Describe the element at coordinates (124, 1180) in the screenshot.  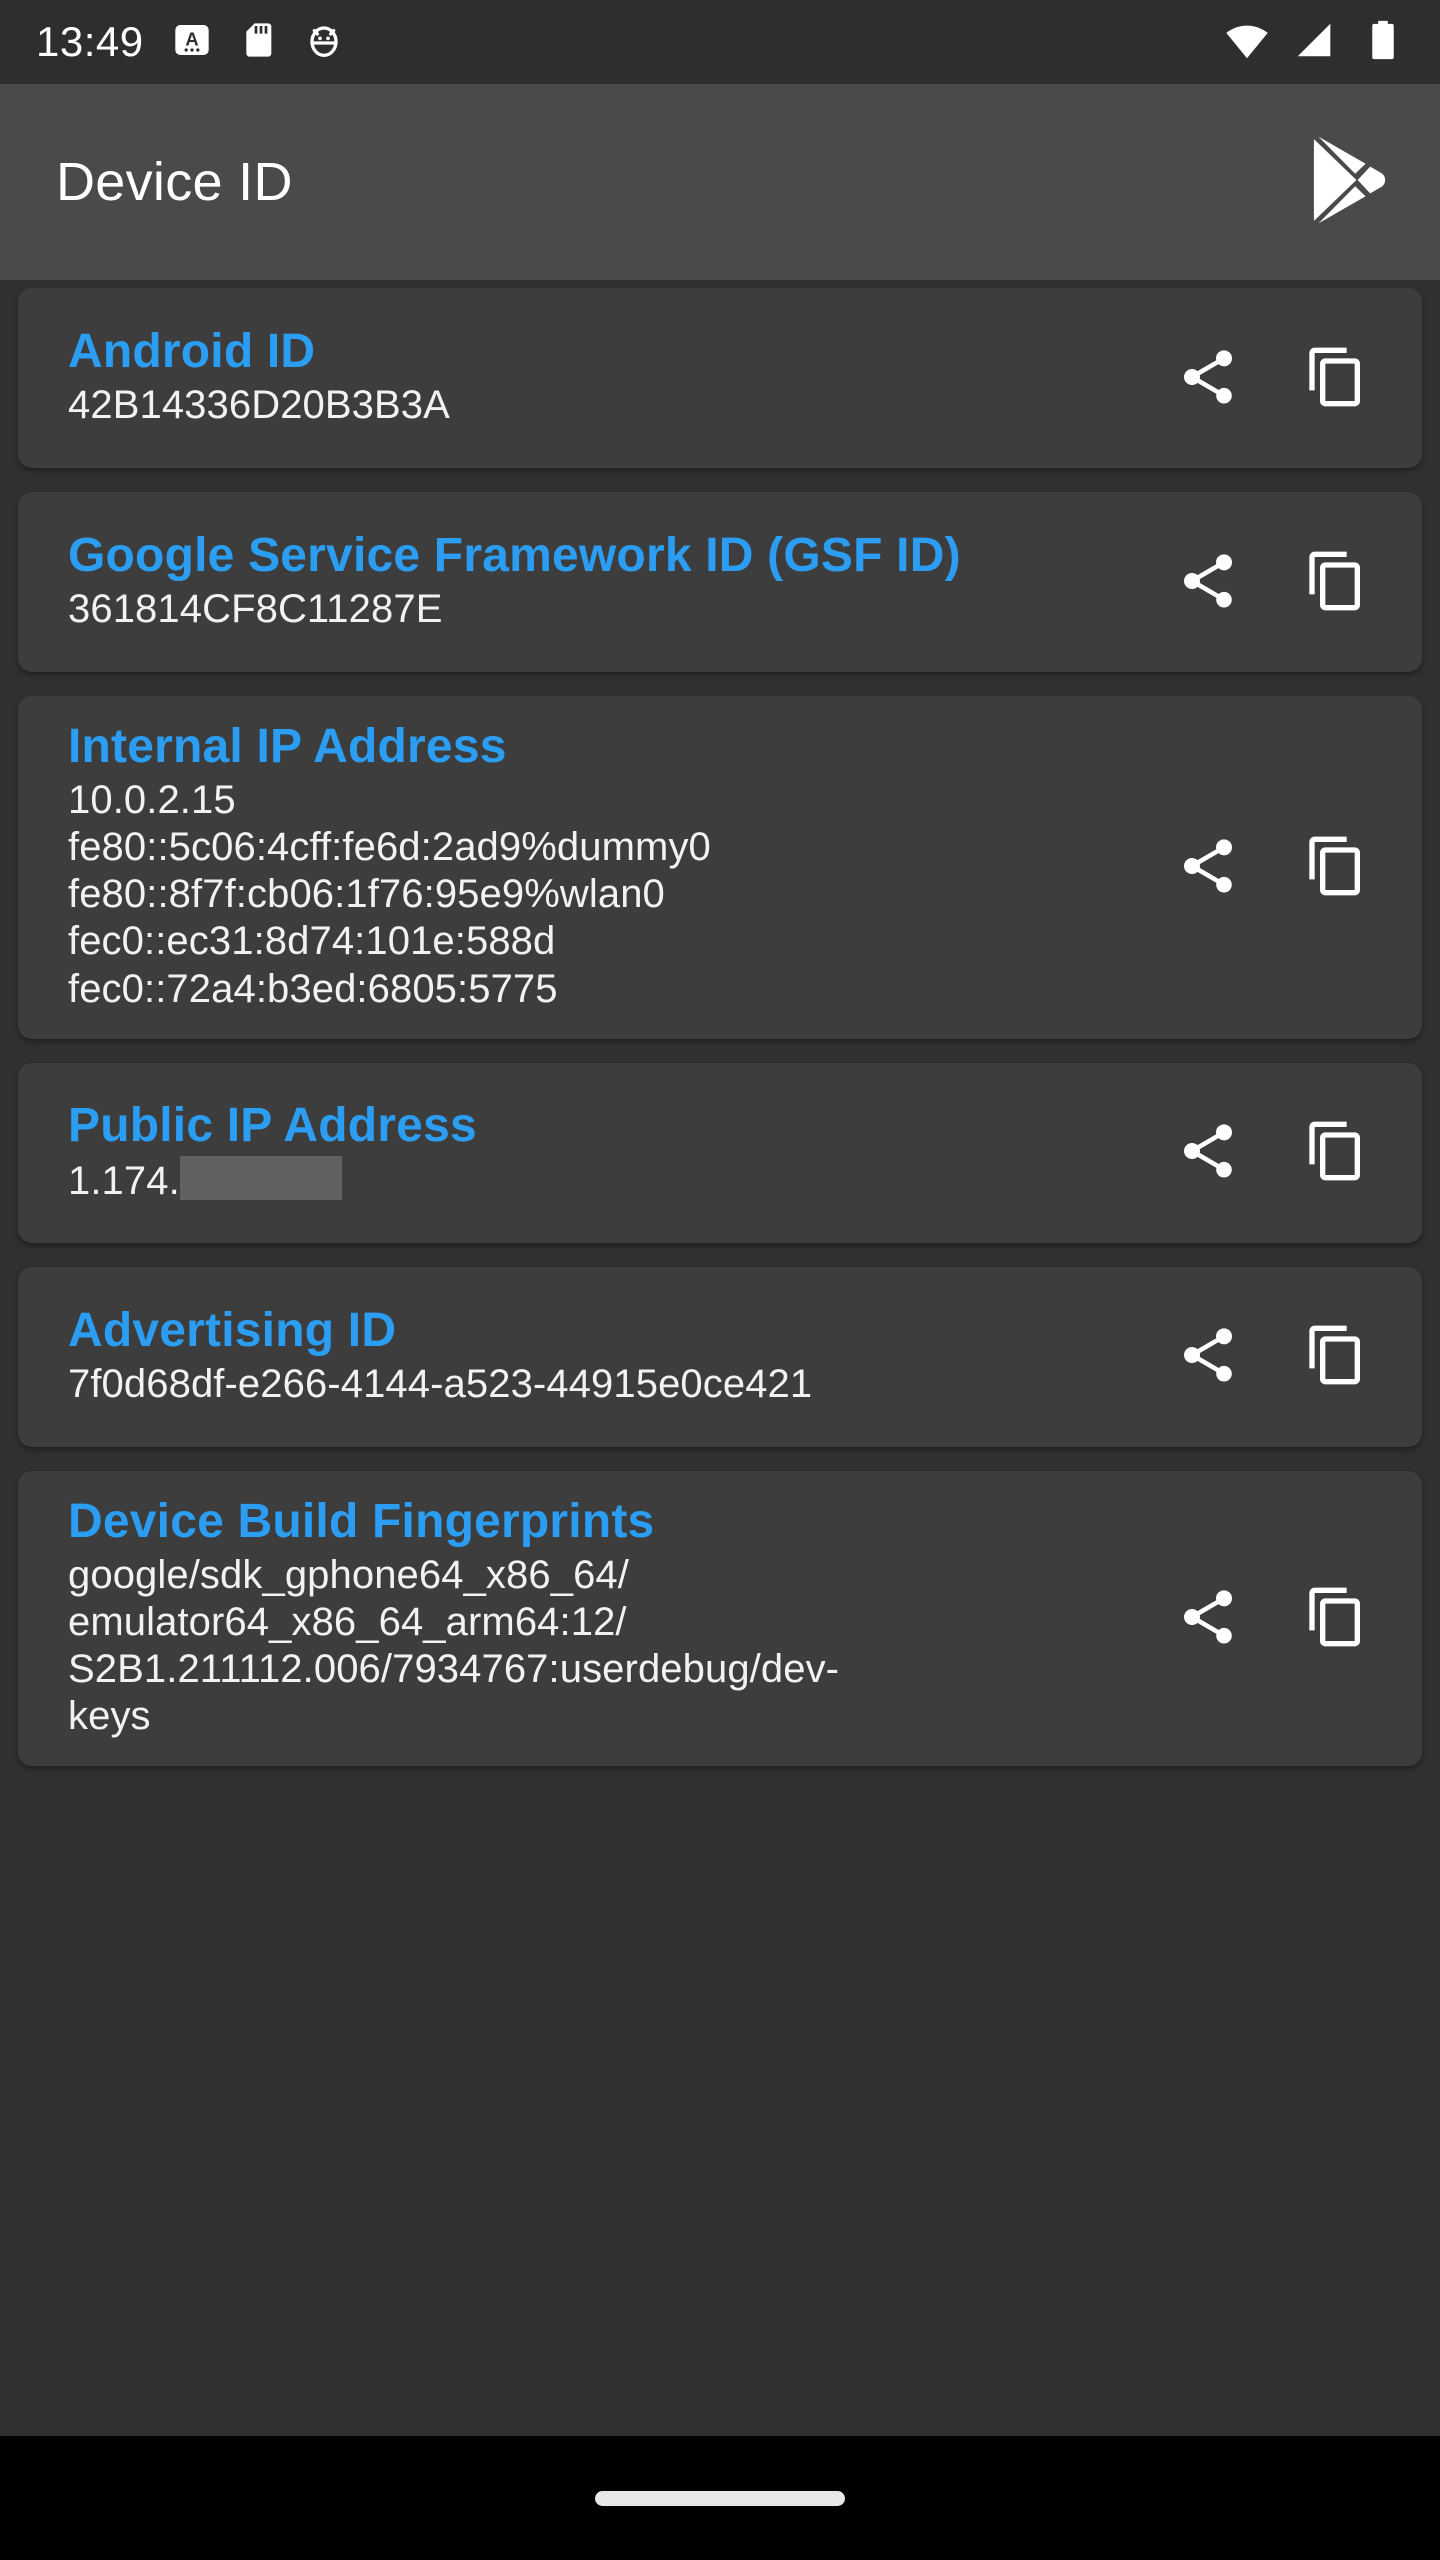
I see `card-value-text: 1.174.` at that location.